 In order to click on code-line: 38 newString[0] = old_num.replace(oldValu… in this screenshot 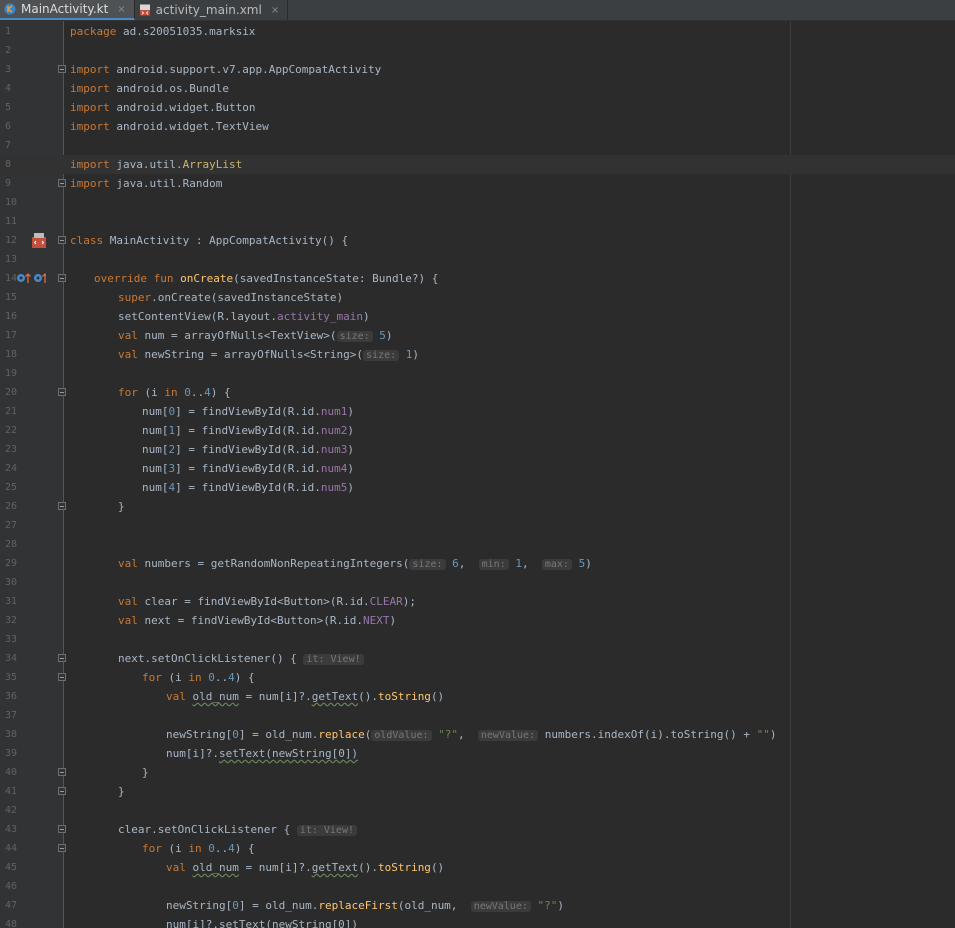, I will do `click(477, 734)`.